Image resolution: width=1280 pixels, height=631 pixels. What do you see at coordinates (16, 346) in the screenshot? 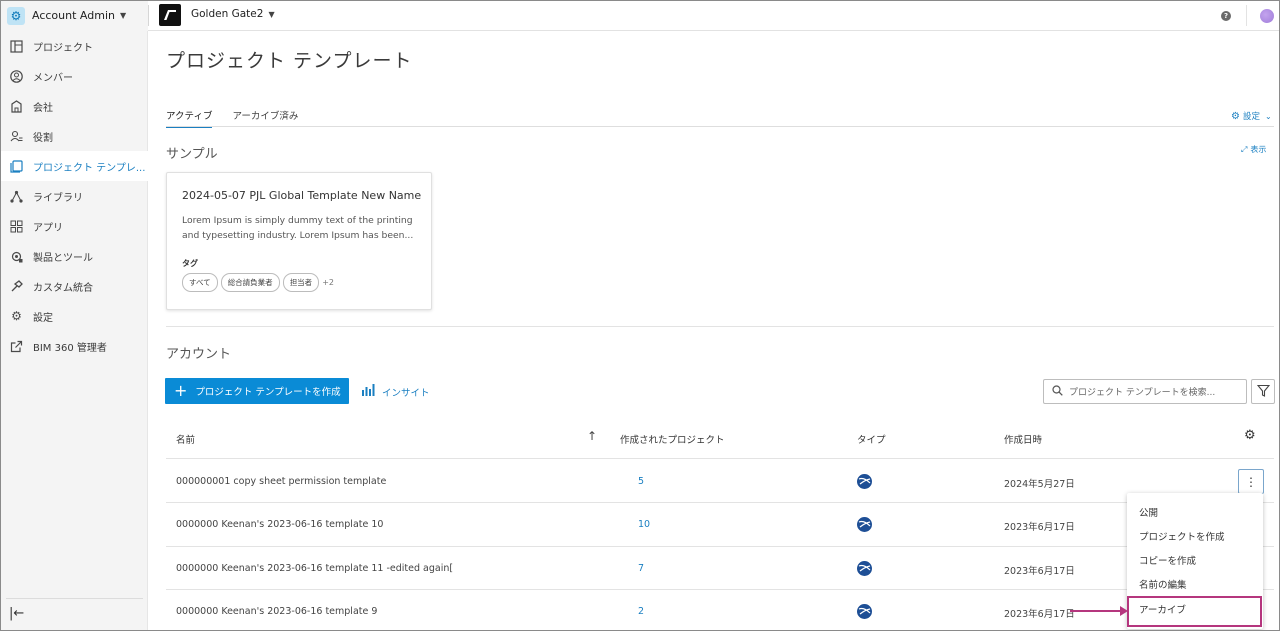
I see `external-link-icon` at bounding box center [16, 346].